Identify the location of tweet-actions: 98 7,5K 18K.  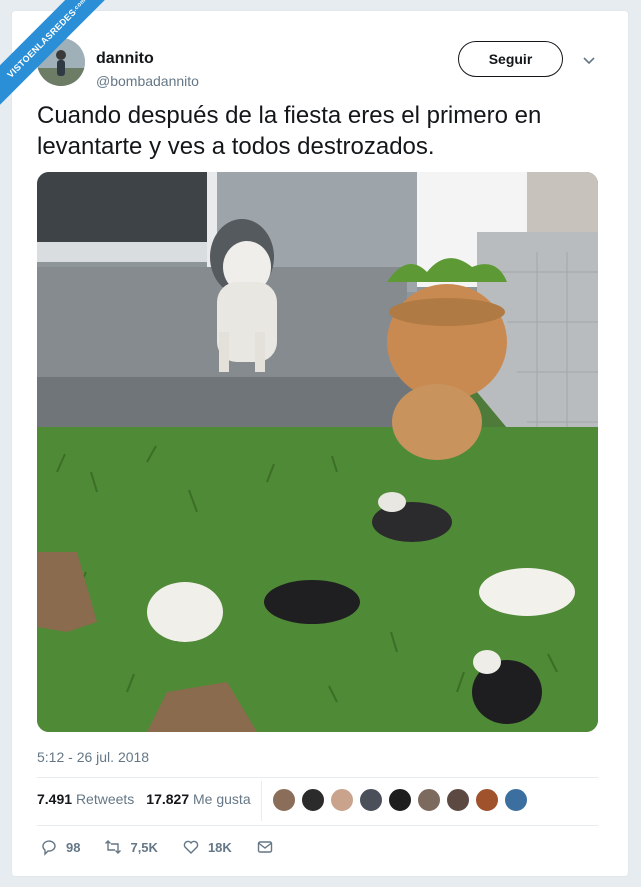
(169, 847).